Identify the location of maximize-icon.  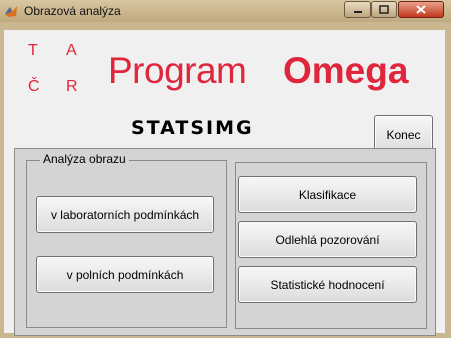
(384, 9).